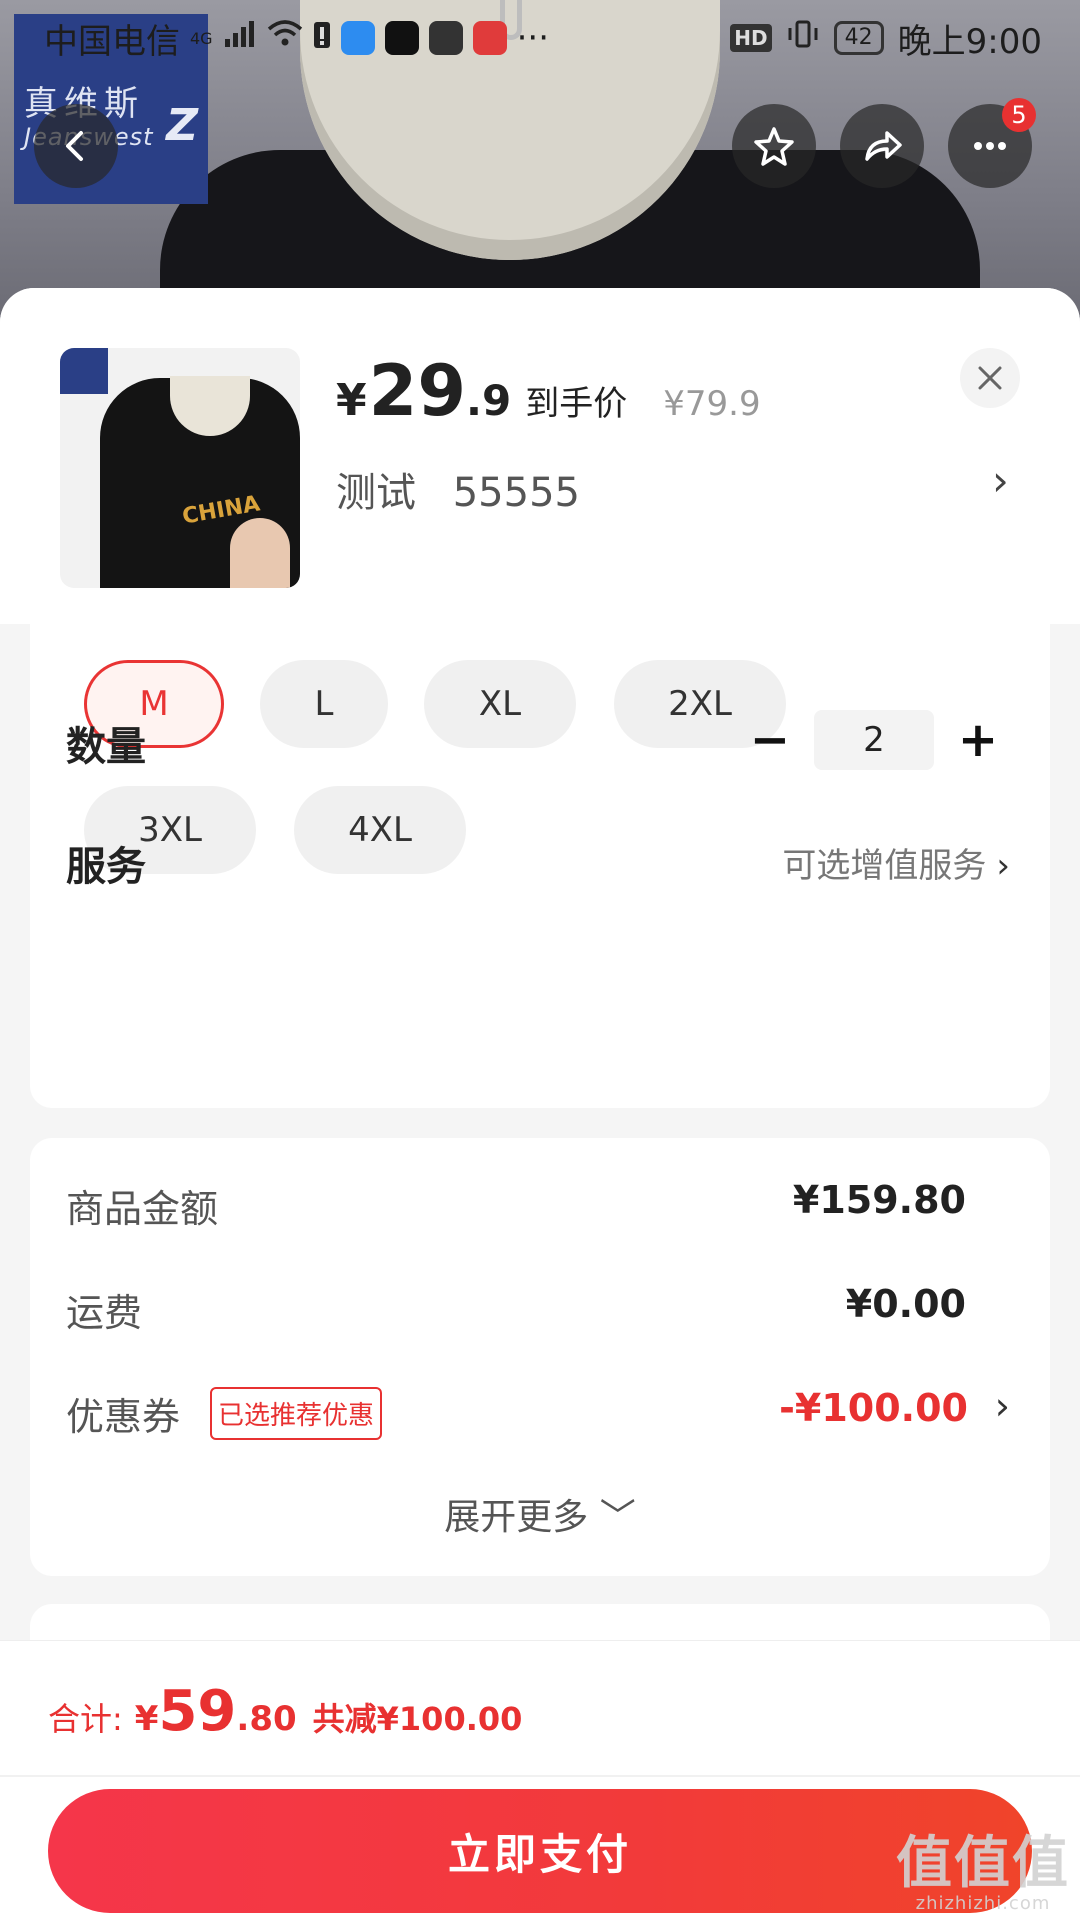 The height and width of the screenshot is (1920, 1080). I want to click on chevron-left-icon, so click(74, 146).